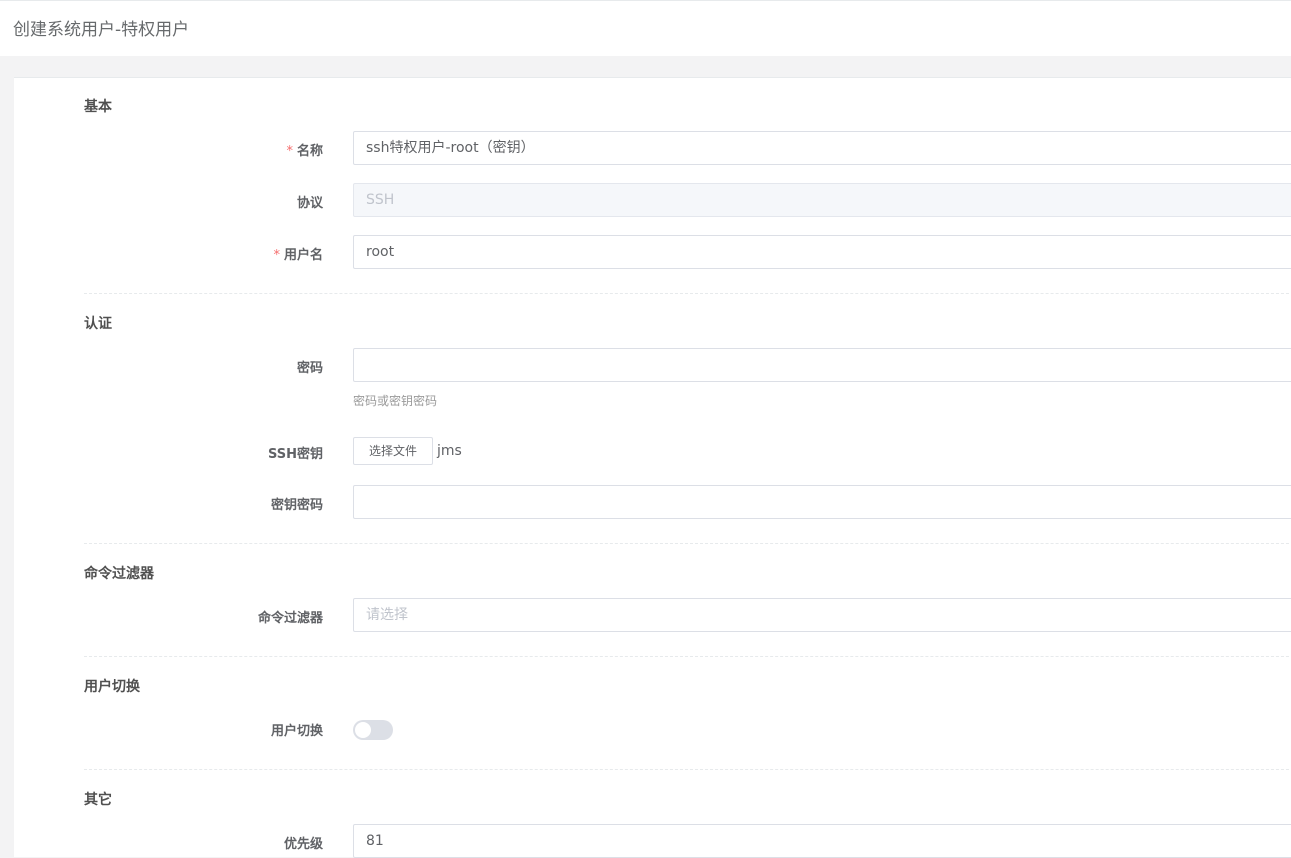 The width and height of the screenshot is (1291, 858). Describe the element at coordinates (393, 451) in the screenshot. I see `choose-file-button: 选择文件` at that location.